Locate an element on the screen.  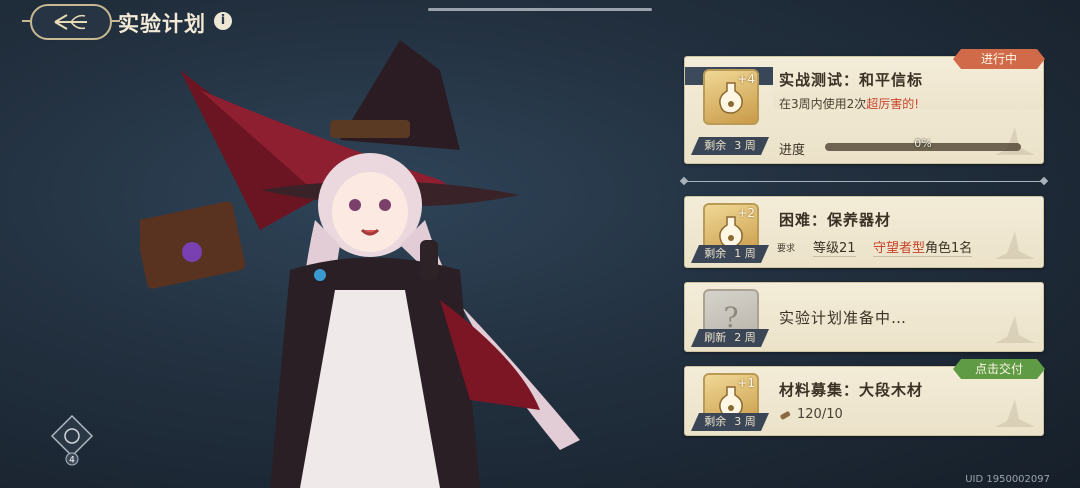
quest-description: 在3周内使用2次超厉害的! is located at coordinates (849, 103).